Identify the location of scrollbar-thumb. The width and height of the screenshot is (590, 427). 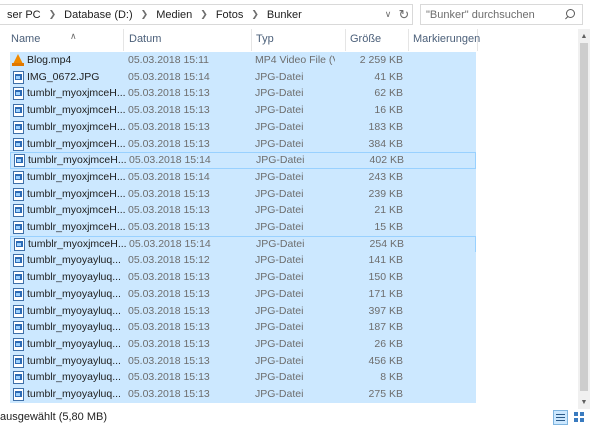
(584, 217).